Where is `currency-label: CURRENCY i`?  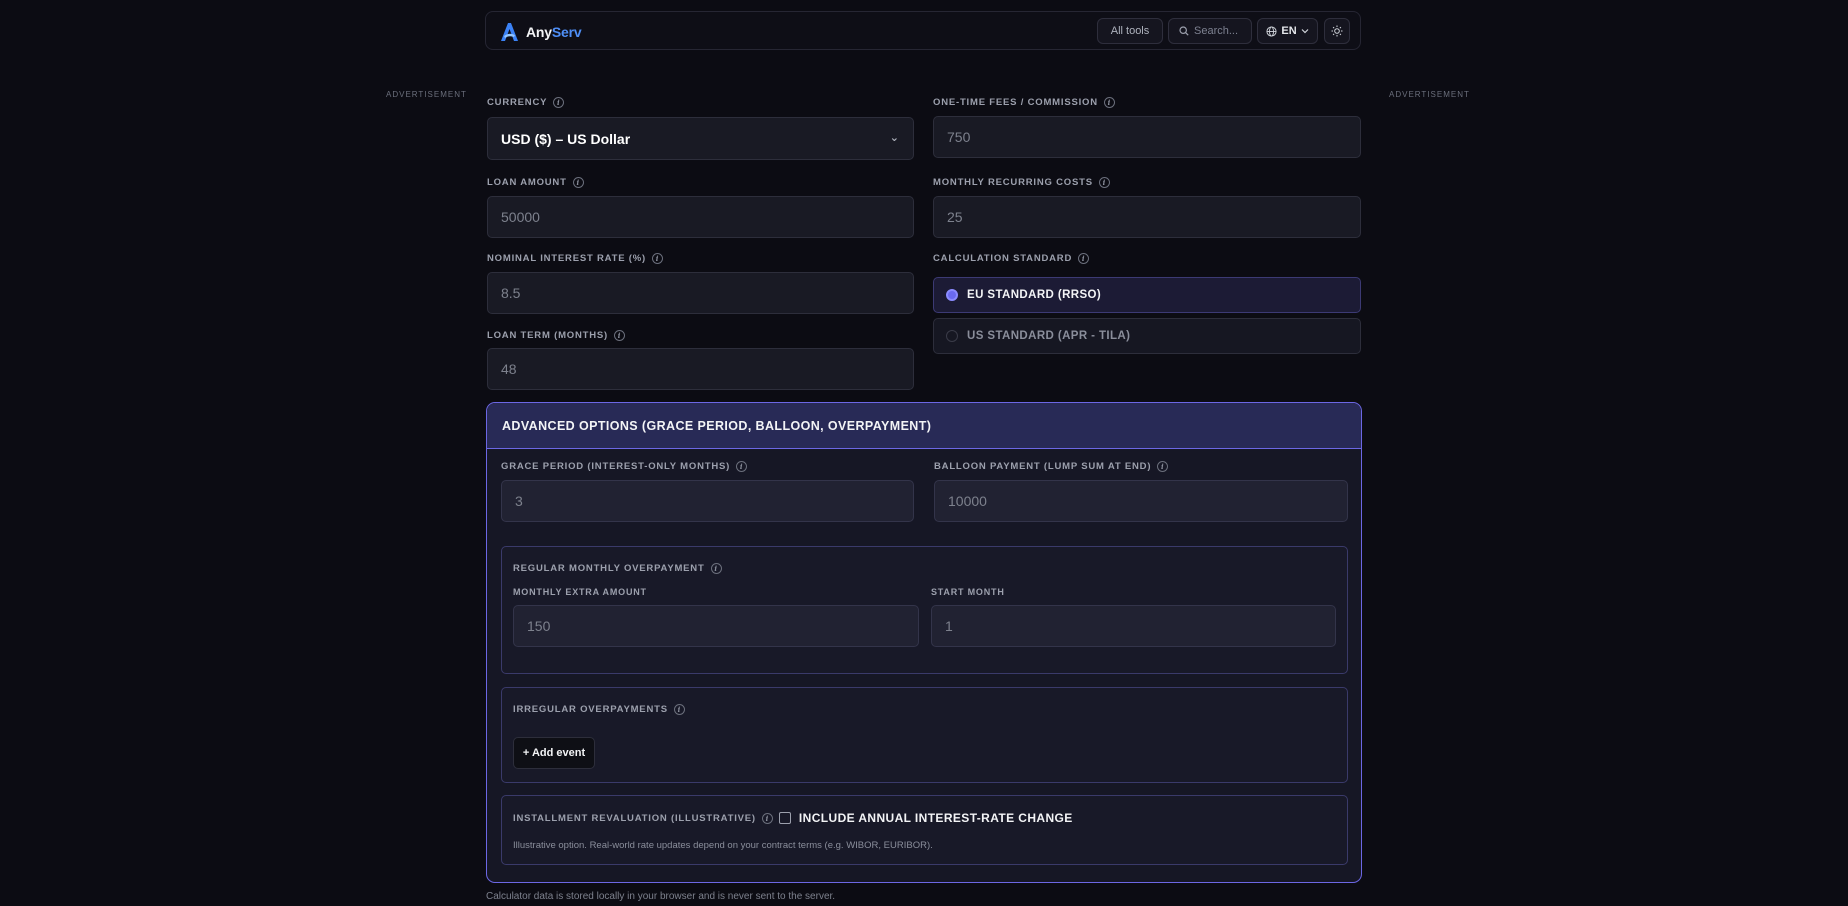 currency-label: CURRENCY i is located at coordinates (526, 102).